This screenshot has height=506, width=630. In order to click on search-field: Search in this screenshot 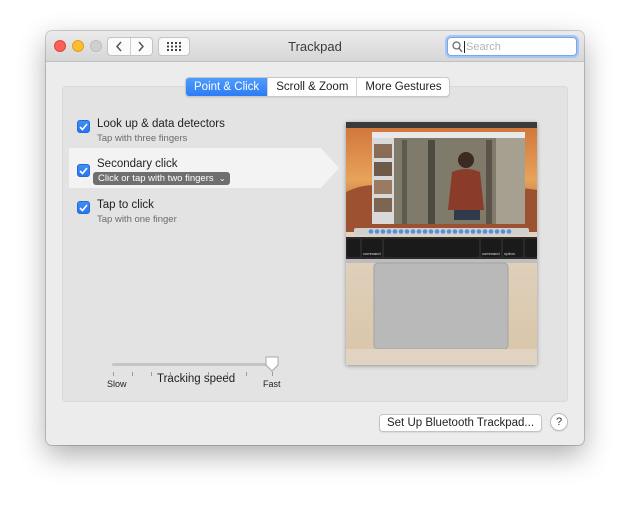, I will do `click(512, 46)`.